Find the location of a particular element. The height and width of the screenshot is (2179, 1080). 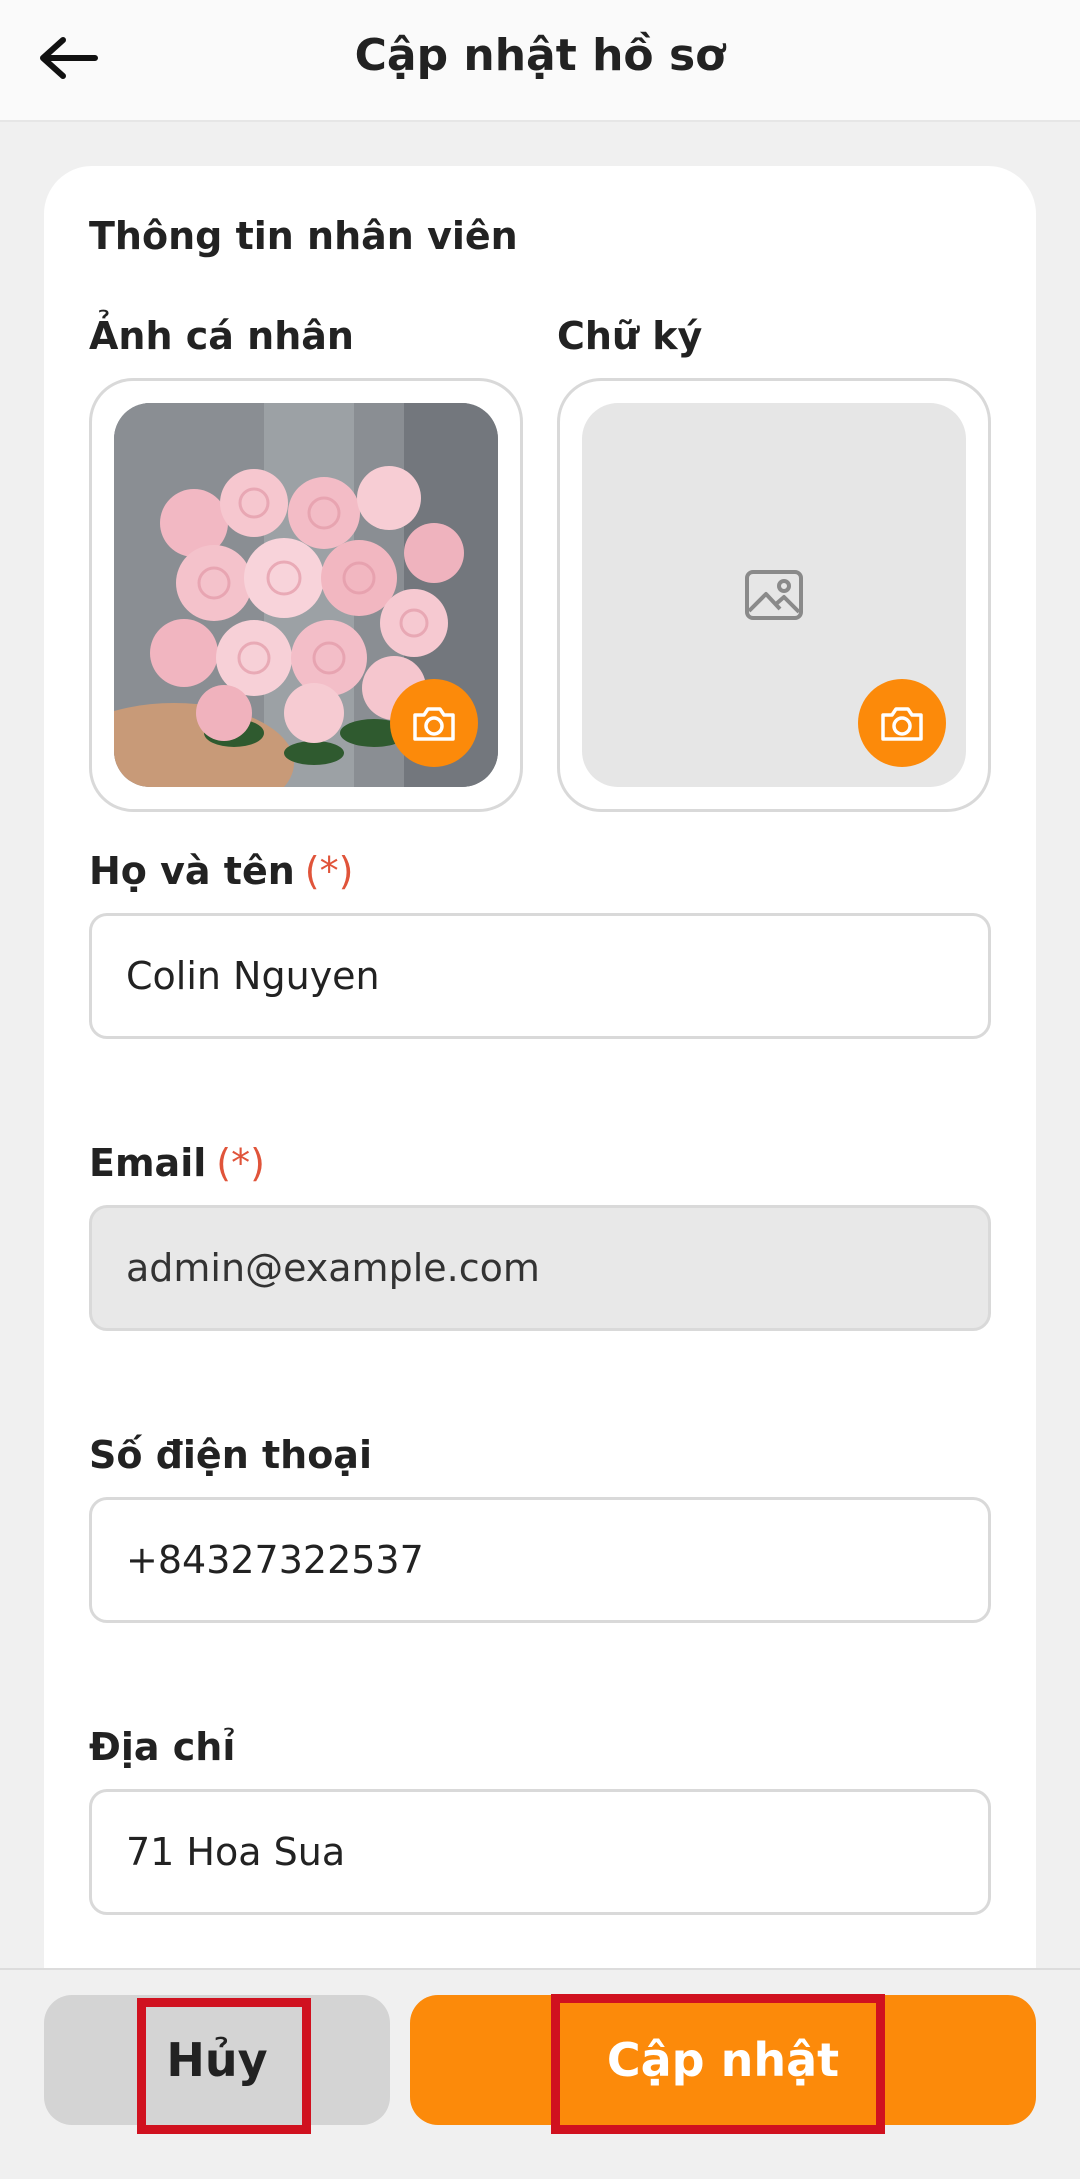

cancel-button: Hủy is located at coordinates (217, 2060).